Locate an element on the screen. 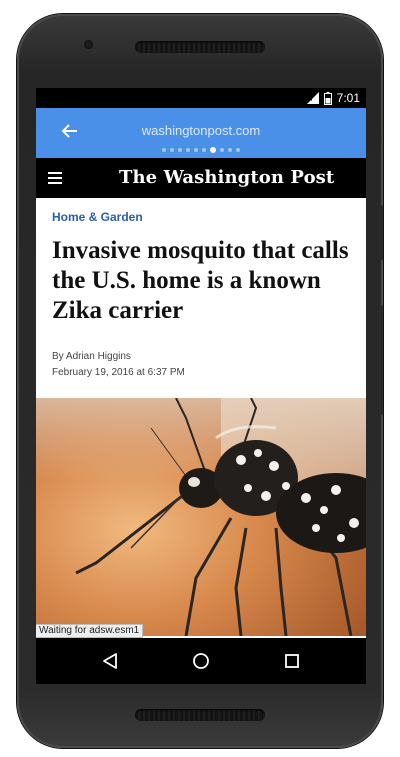 The height and width of the screenshot is (757, 400). android-nav-bar is located at coordinates (201, 661).